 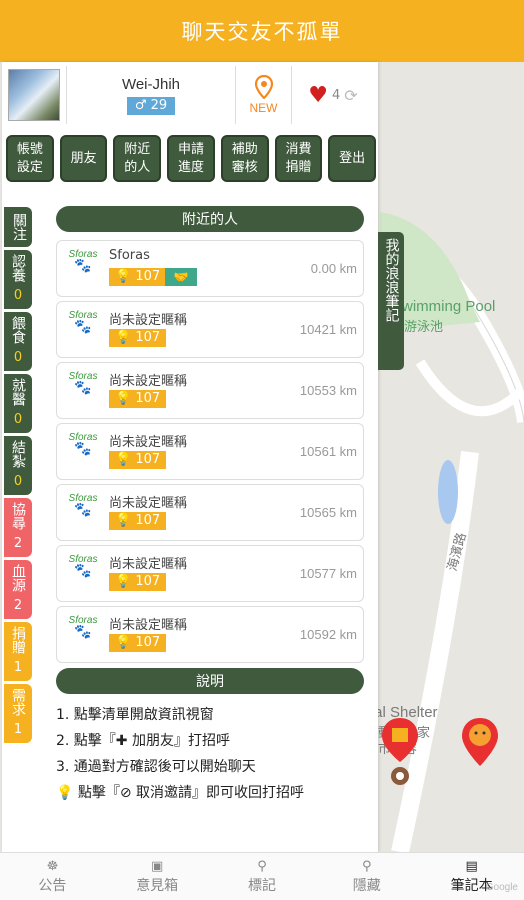 What do you see at coordinates (157, 866) in the screenshot?
I see `box-icon: ▣` at bounding box center [157, 866].